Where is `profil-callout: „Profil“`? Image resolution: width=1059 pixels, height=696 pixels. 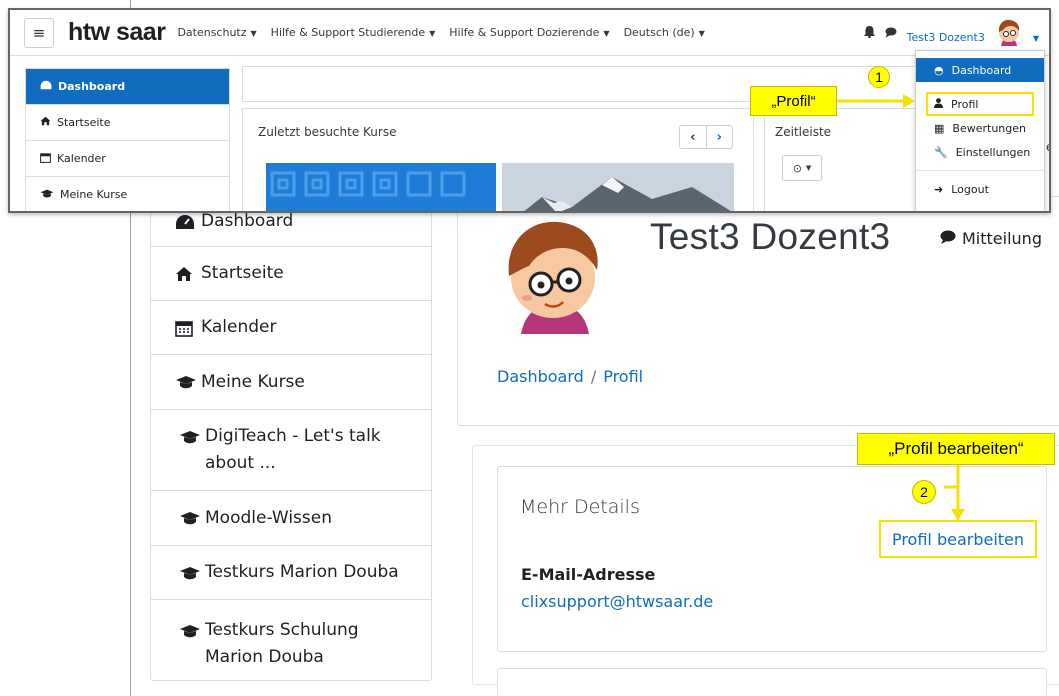 profil-callout: „Profil“ is located at coordinates (793, 101).